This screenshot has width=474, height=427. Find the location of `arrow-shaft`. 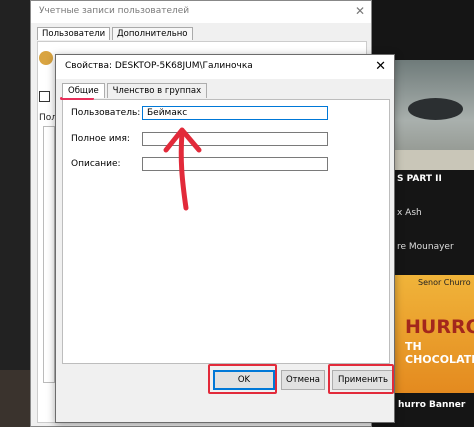

arrow-shaft is located at coordinates (183, 170).